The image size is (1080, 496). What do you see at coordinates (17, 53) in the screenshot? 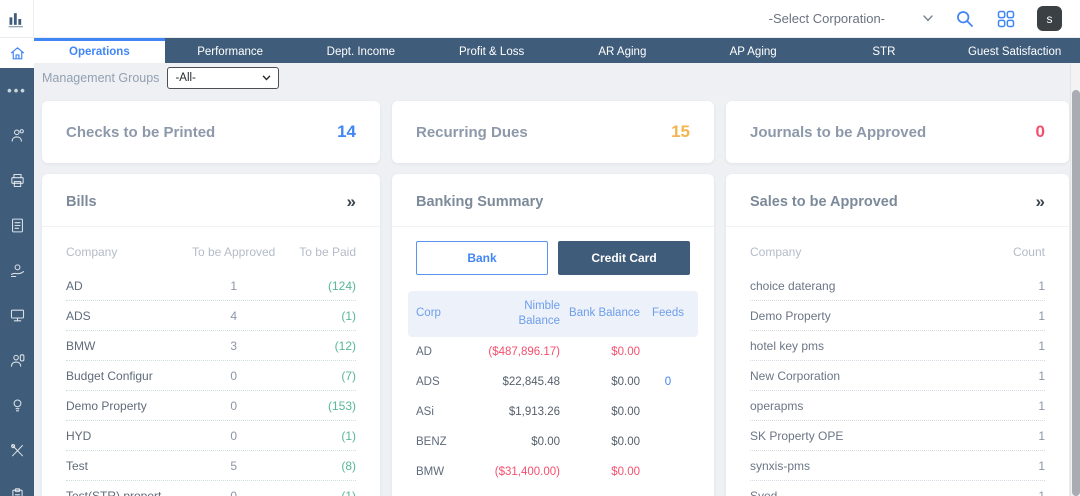
I see `sidebar-item-home` at bounding box center [17, 53].